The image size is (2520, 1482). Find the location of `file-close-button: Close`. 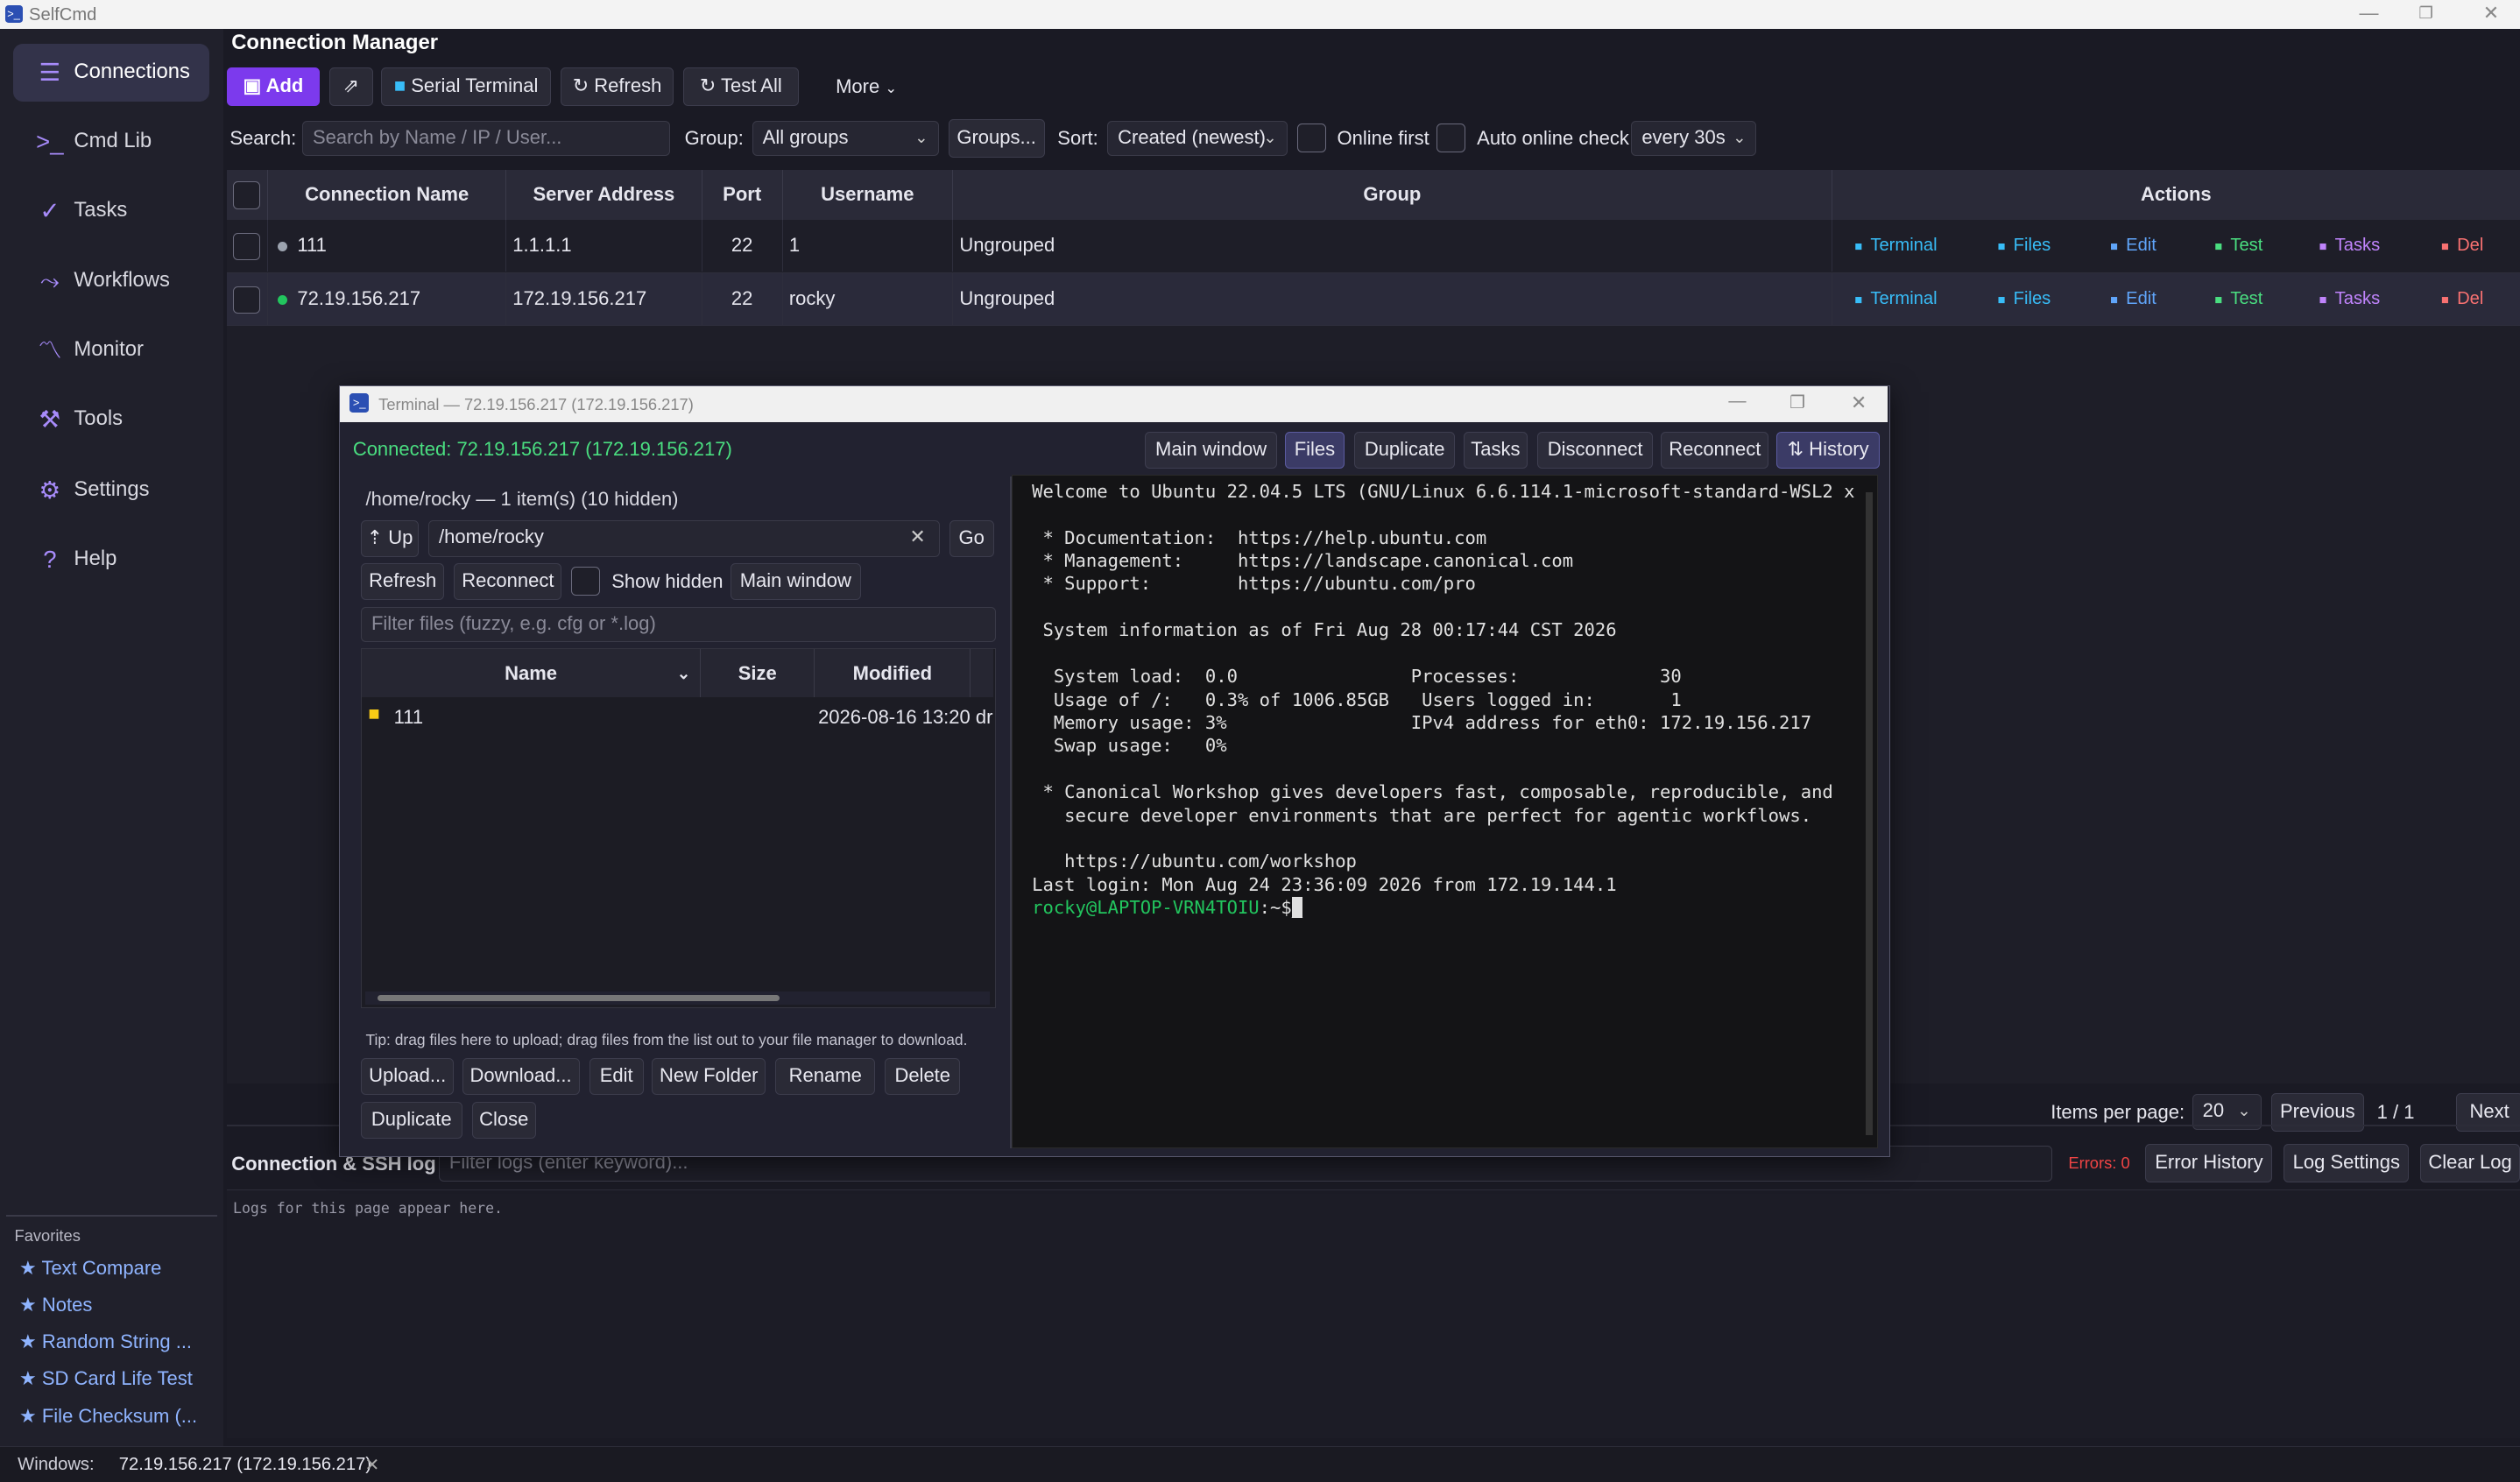

file-close-button: Close is located at coordinates (503, 1120).